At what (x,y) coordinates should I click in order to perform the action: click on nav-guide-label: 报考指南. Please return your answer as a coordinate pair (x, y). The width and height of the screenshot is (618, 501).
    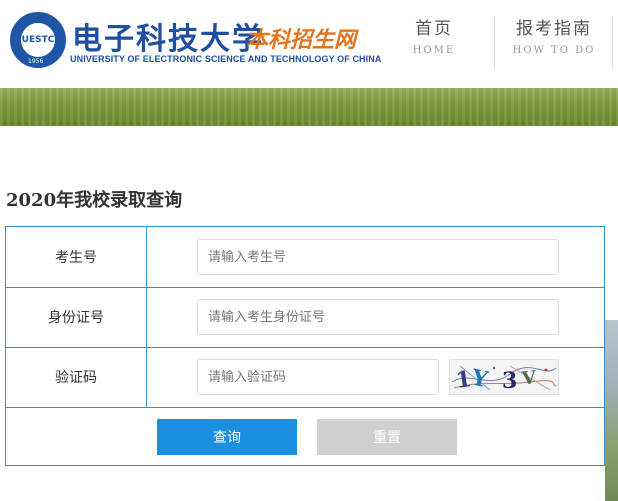
    Looking at the image, I should click on (554, 29).